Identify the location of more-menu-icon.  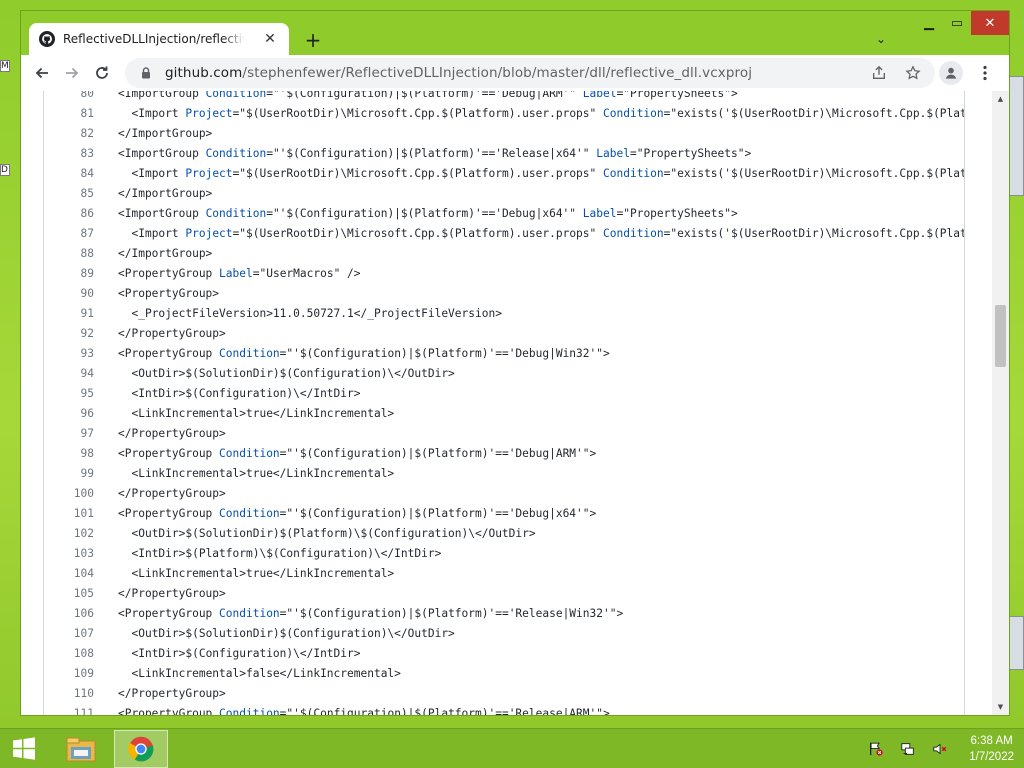
(985, 73).